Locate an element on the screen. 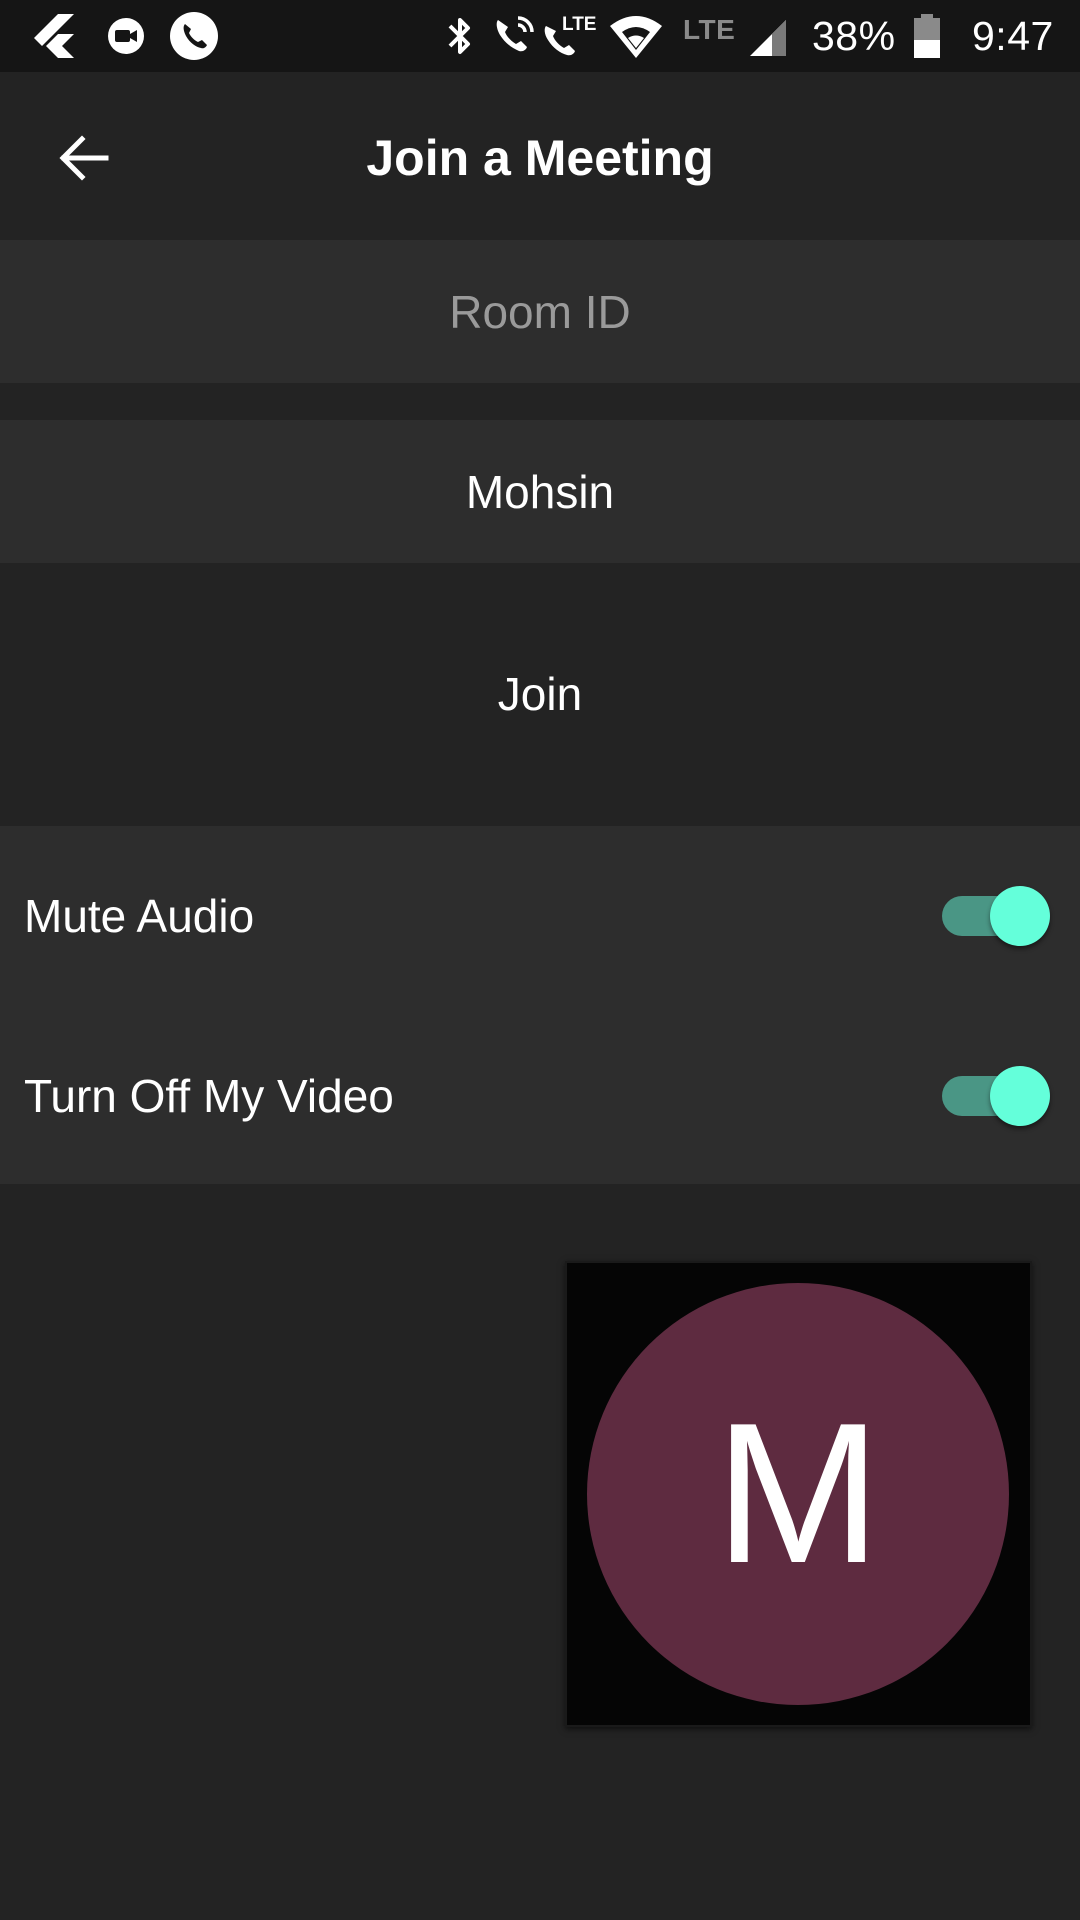  wifi-icon is located at coordinates (636, 37).